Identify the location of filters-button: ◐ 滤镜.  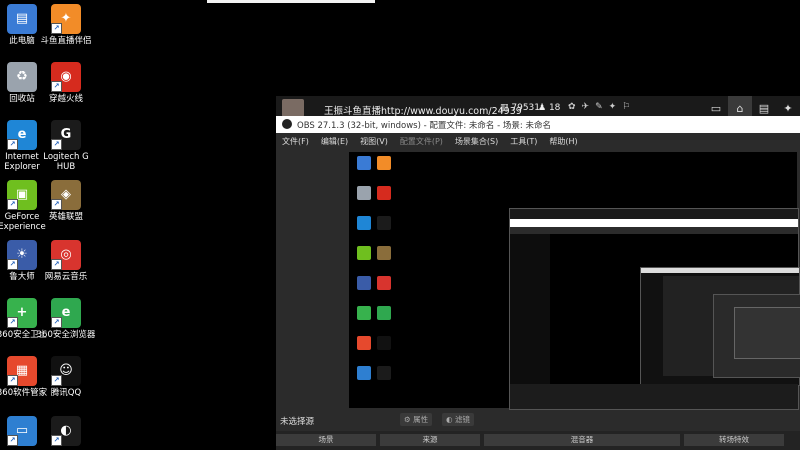
(458, 419).